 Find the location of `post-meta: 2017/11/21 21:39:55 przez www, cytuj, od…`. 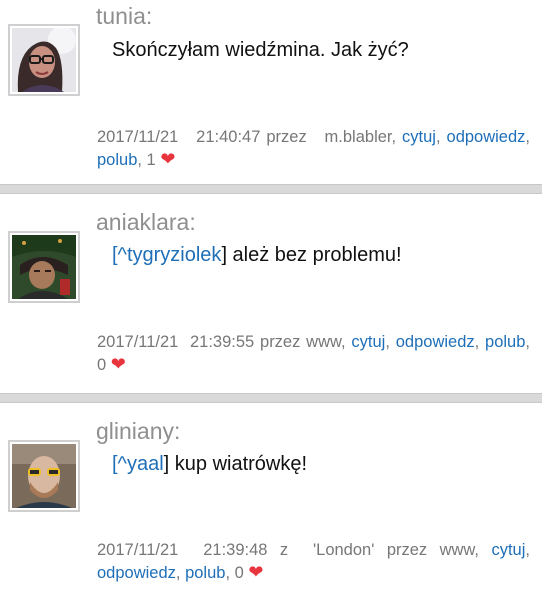

post-meta: 2017/11/21 21:39:55 przez www, cytuj, od… is located at coordinates (313, 353).